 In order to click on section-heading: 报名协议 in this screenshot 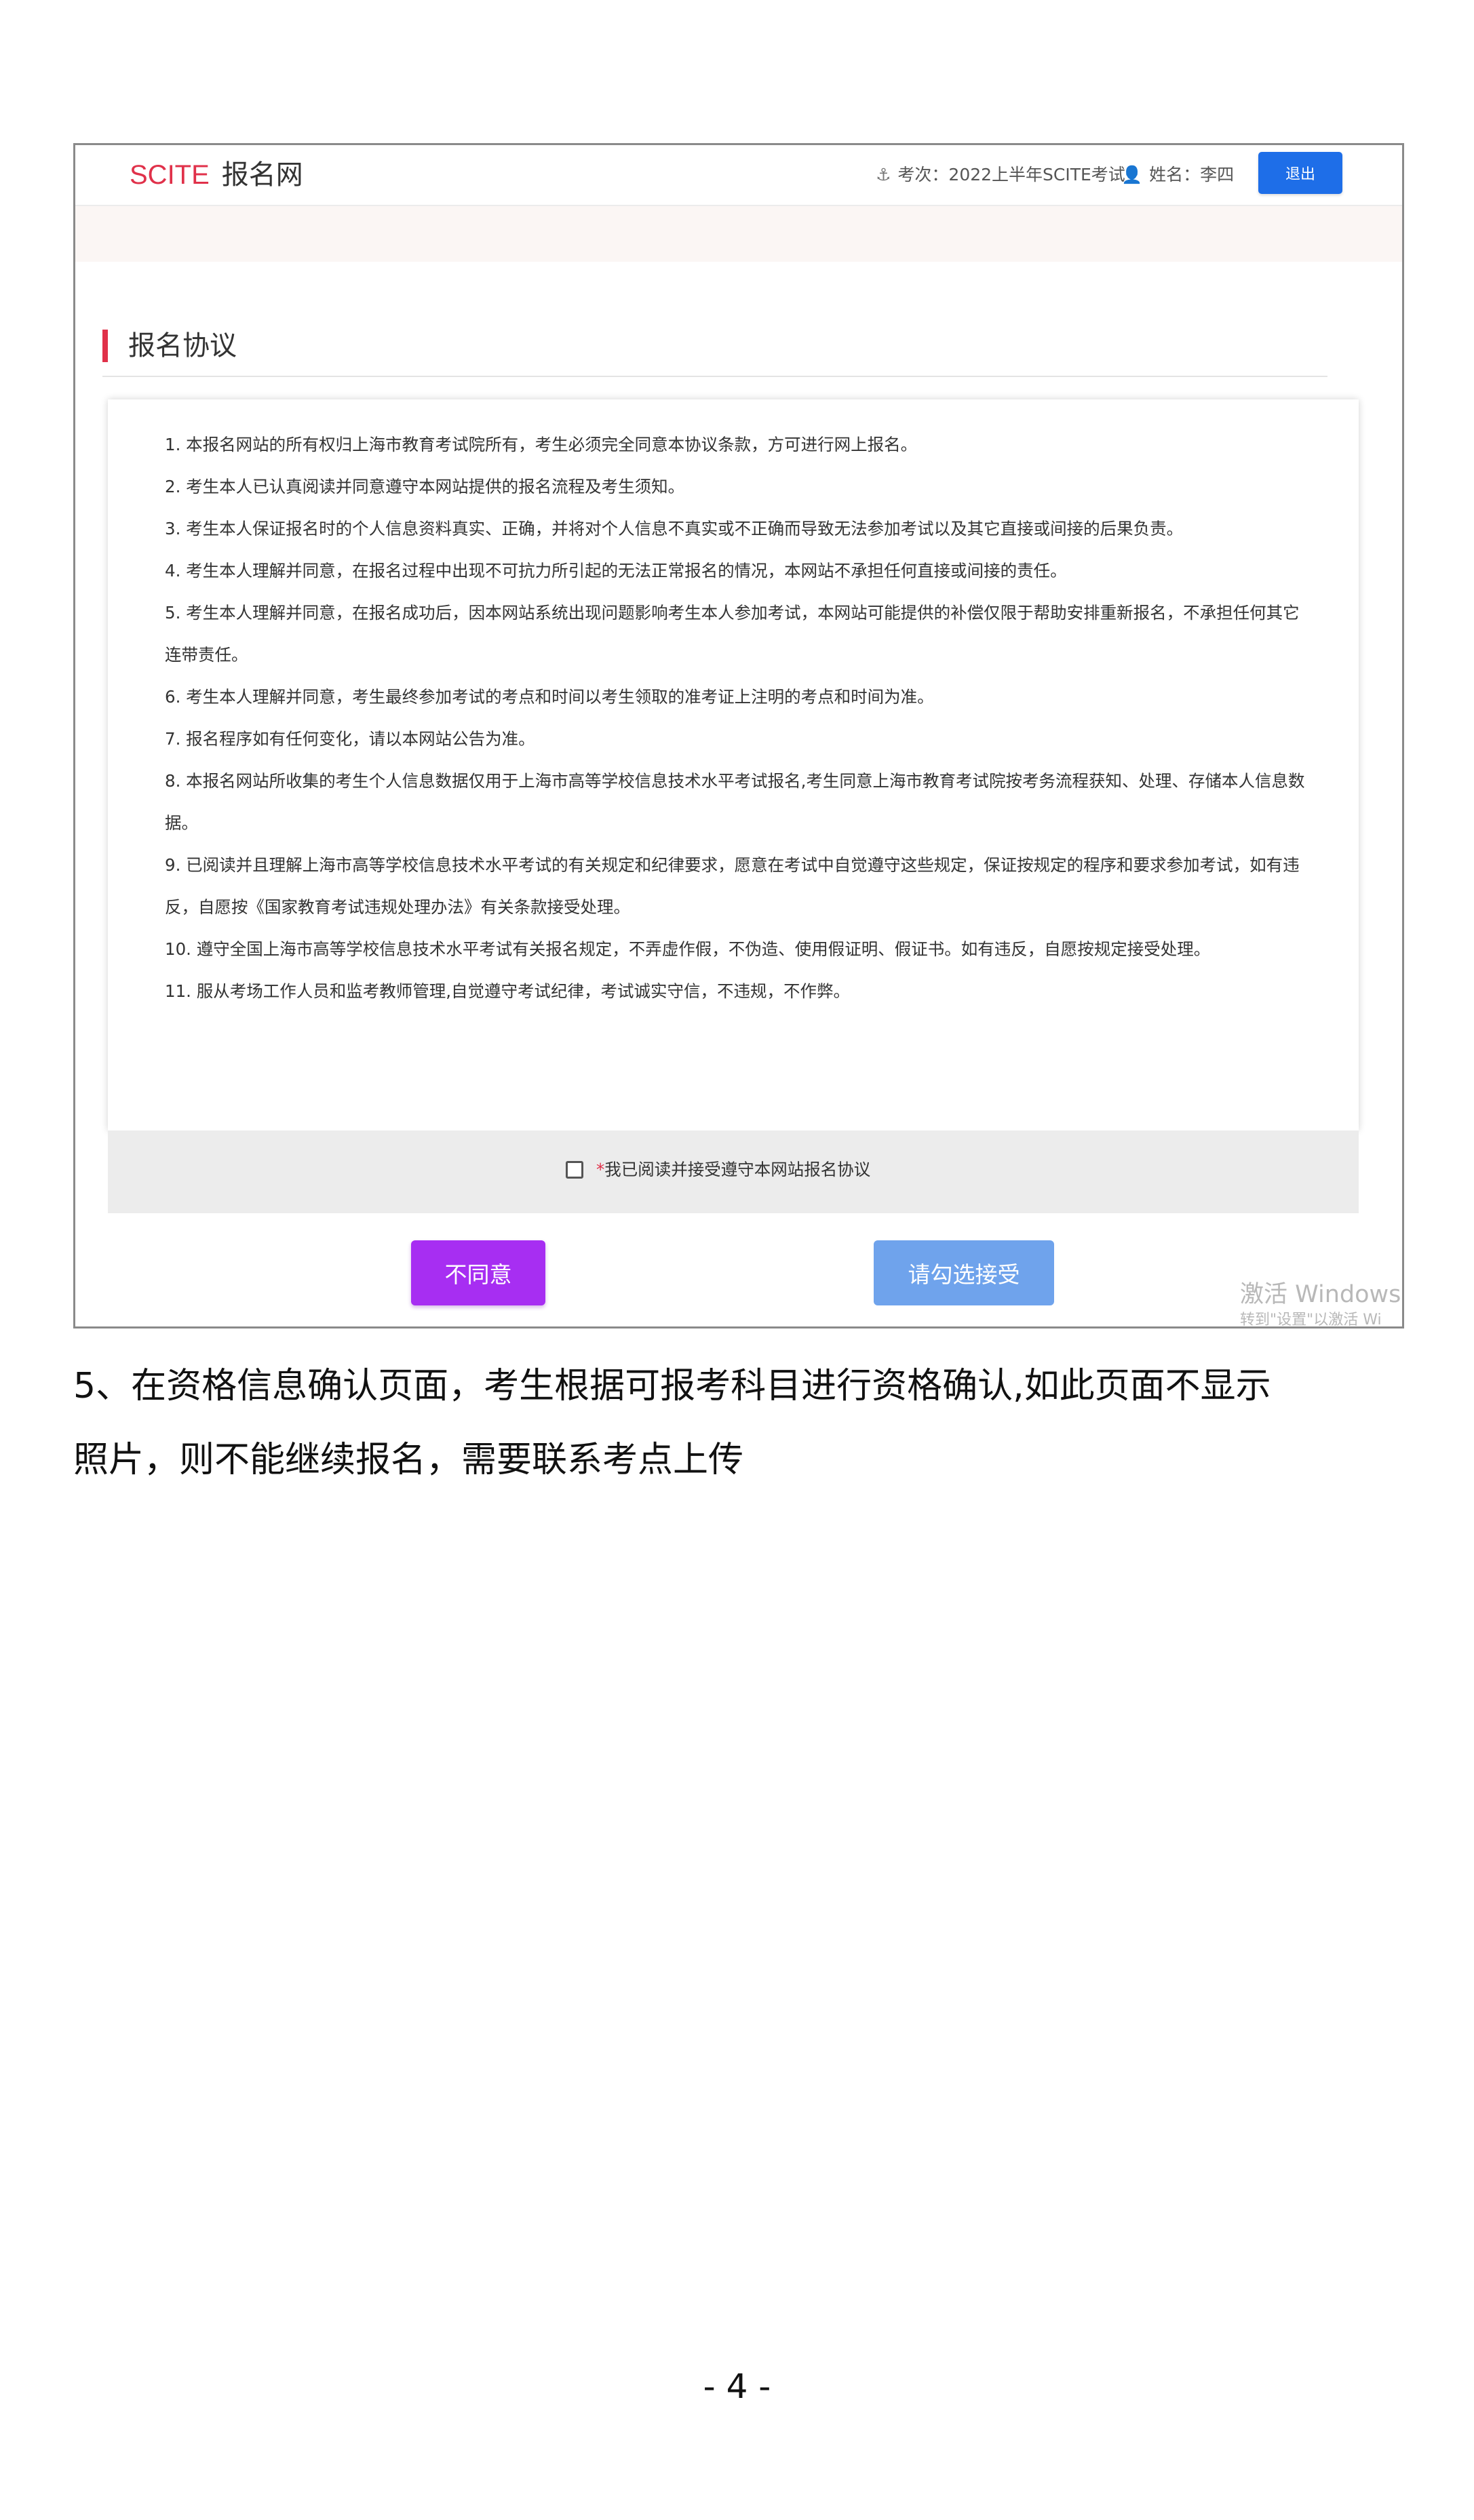, I will do `click(714, 349)`.